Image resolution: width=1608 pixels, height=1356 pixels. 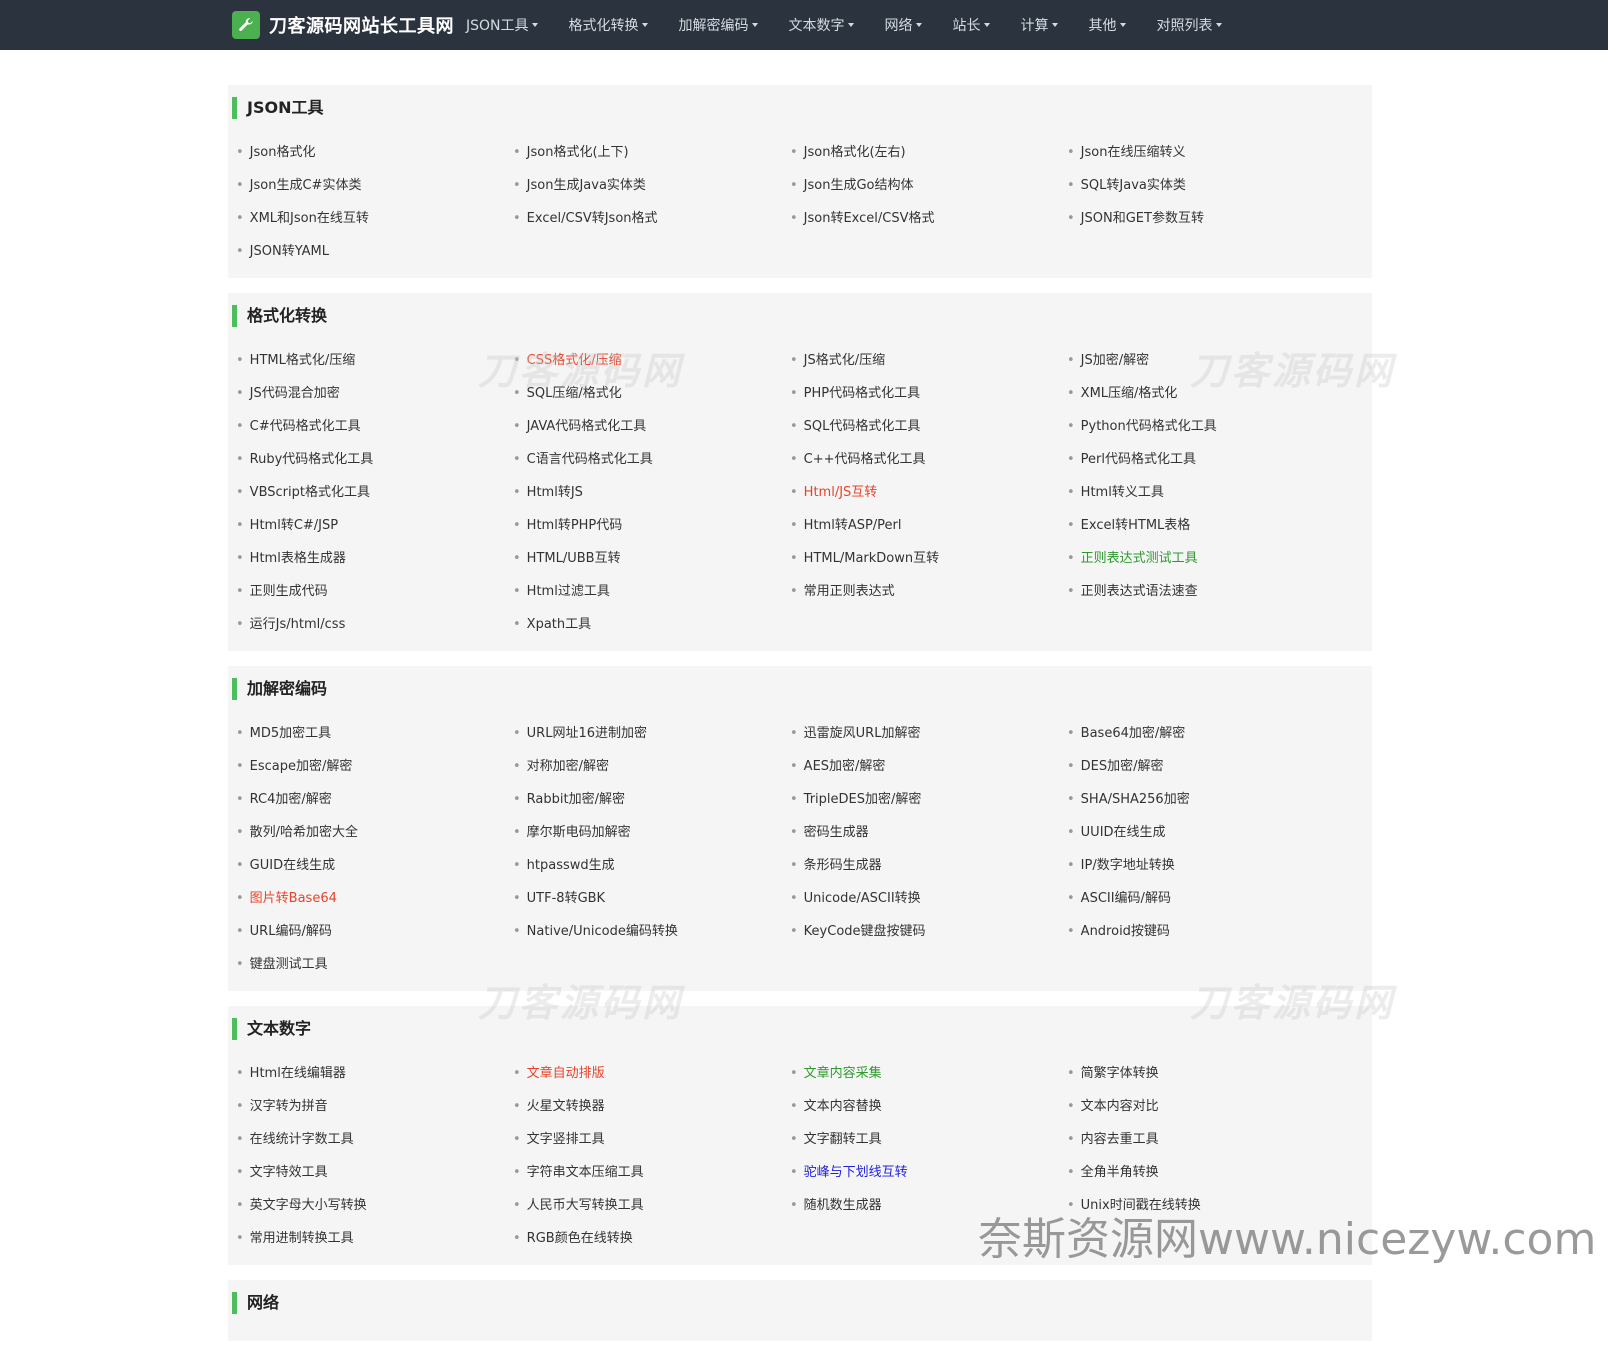 What do you see at coordinates (374, 766) in the screenshot?
I see `tool-link: • Escape加密/解密` at bounding box center [374, 766].